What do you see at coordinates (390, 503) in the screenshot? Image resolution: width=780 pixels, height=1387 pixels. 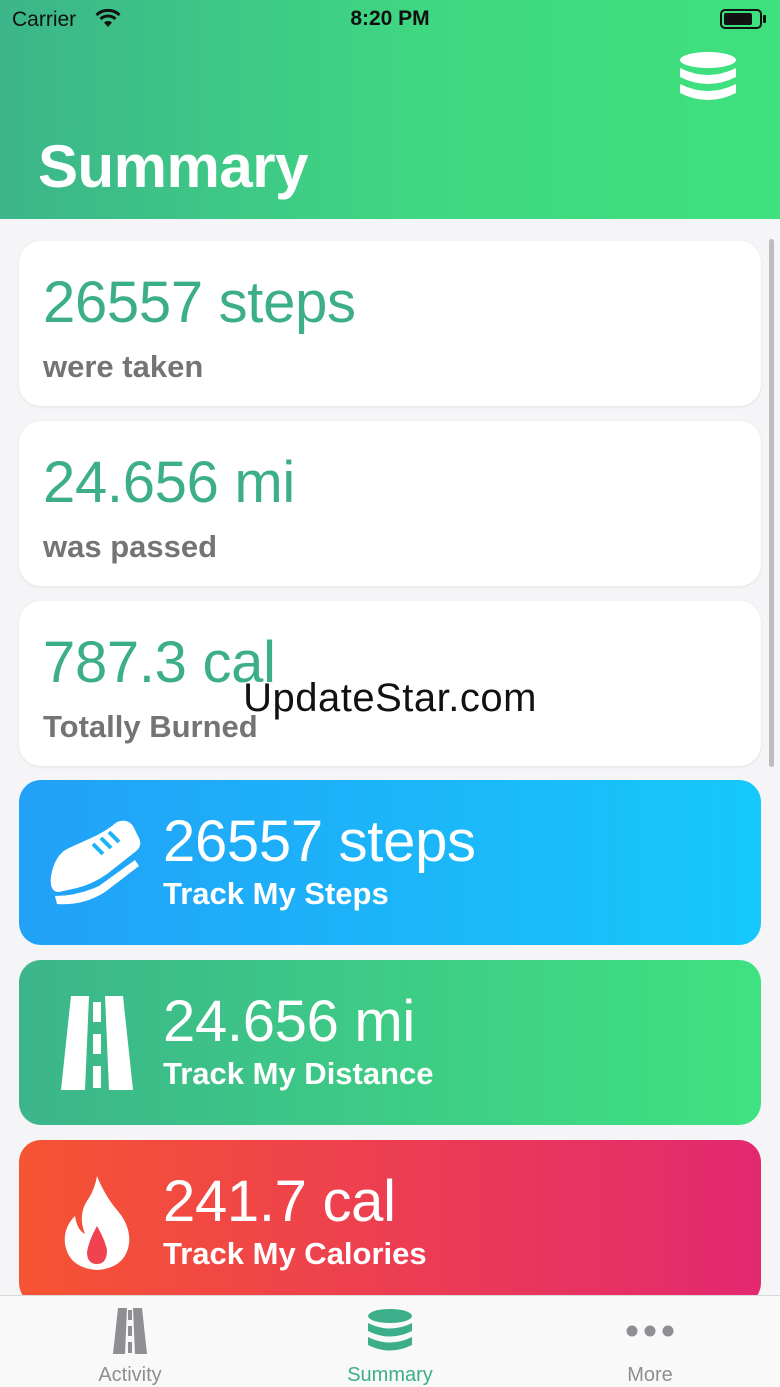 I see `distance-summary-card: 24.656 mi was passed` at bounding box center [390, 503].